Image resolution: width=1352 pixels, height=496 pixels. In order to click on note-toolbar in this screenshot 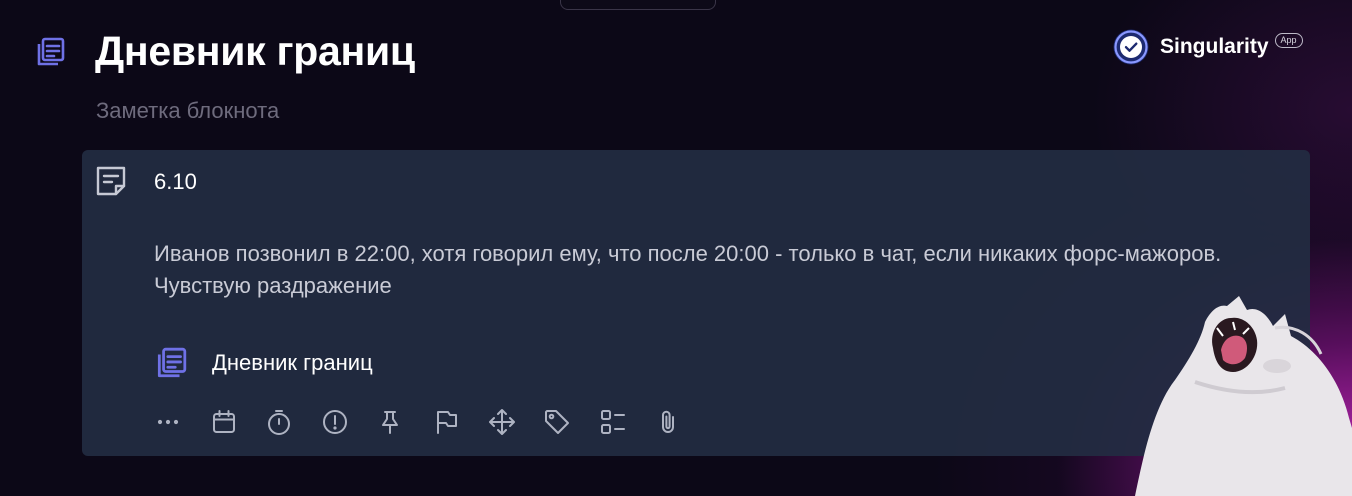, I will do `click(430, 422)`.